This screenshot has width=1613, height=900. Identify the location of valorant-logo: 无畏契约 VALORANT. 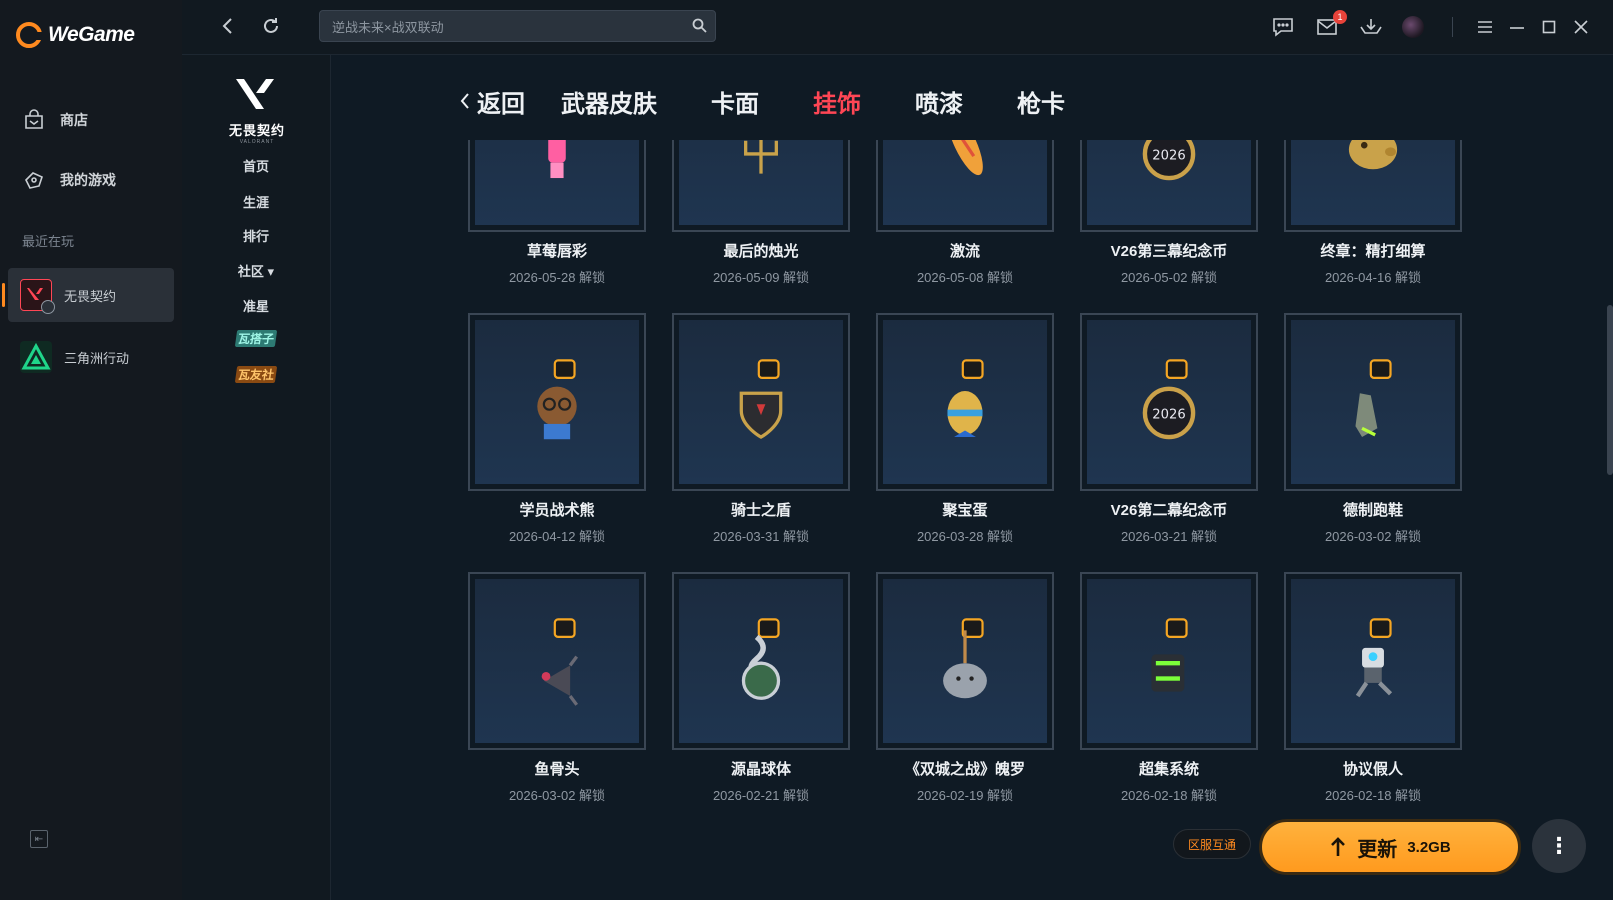
(257, 110).